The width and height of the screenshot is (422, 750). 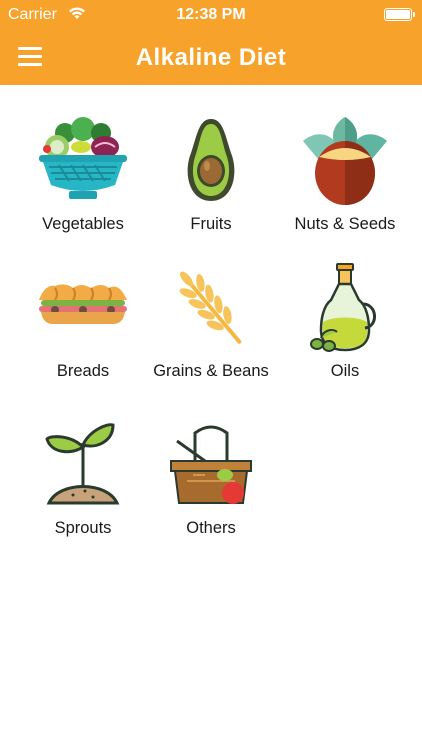 I want to click on navigation-bar: Alkaline Diet, so click(x=211, y=57).